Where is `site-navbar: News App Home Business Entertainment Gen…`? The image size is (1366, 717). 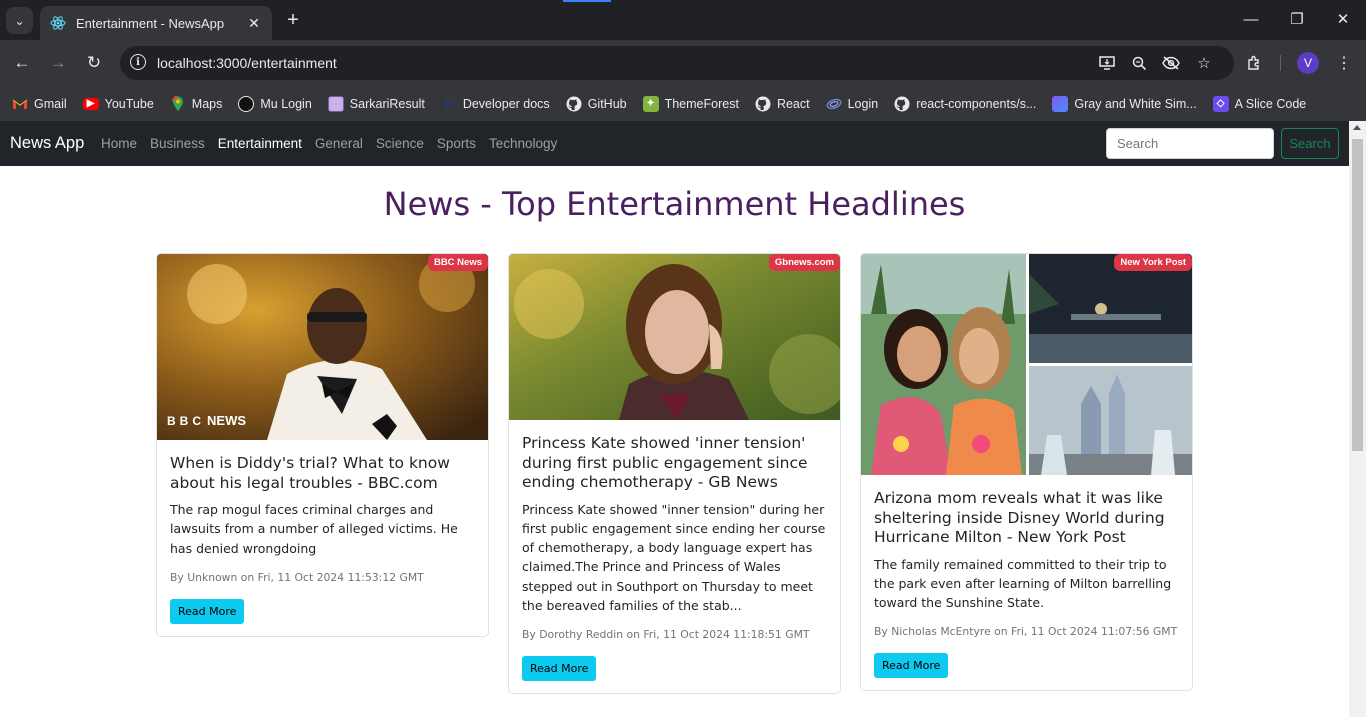
site-navbar: News App Home Business Entertainment Gen… is located at coordinates (674, 143).